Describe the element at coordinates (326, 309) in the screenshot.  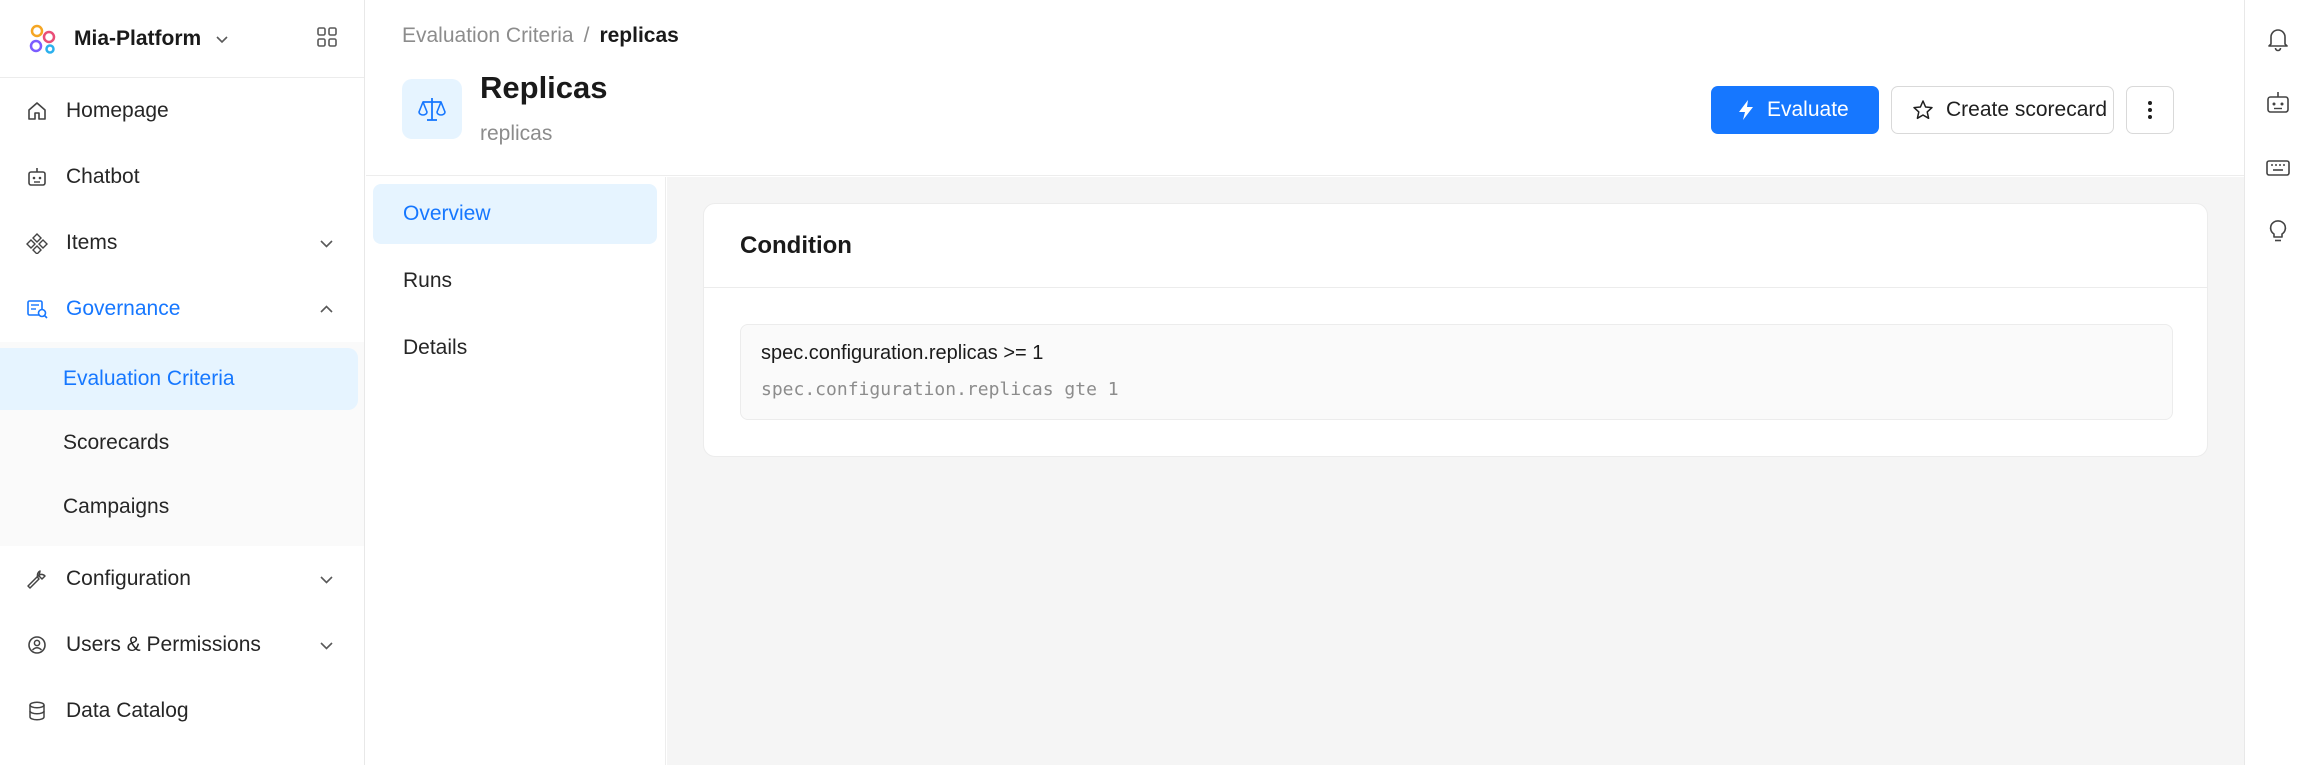
I see `chevron-up-icon` at that location.